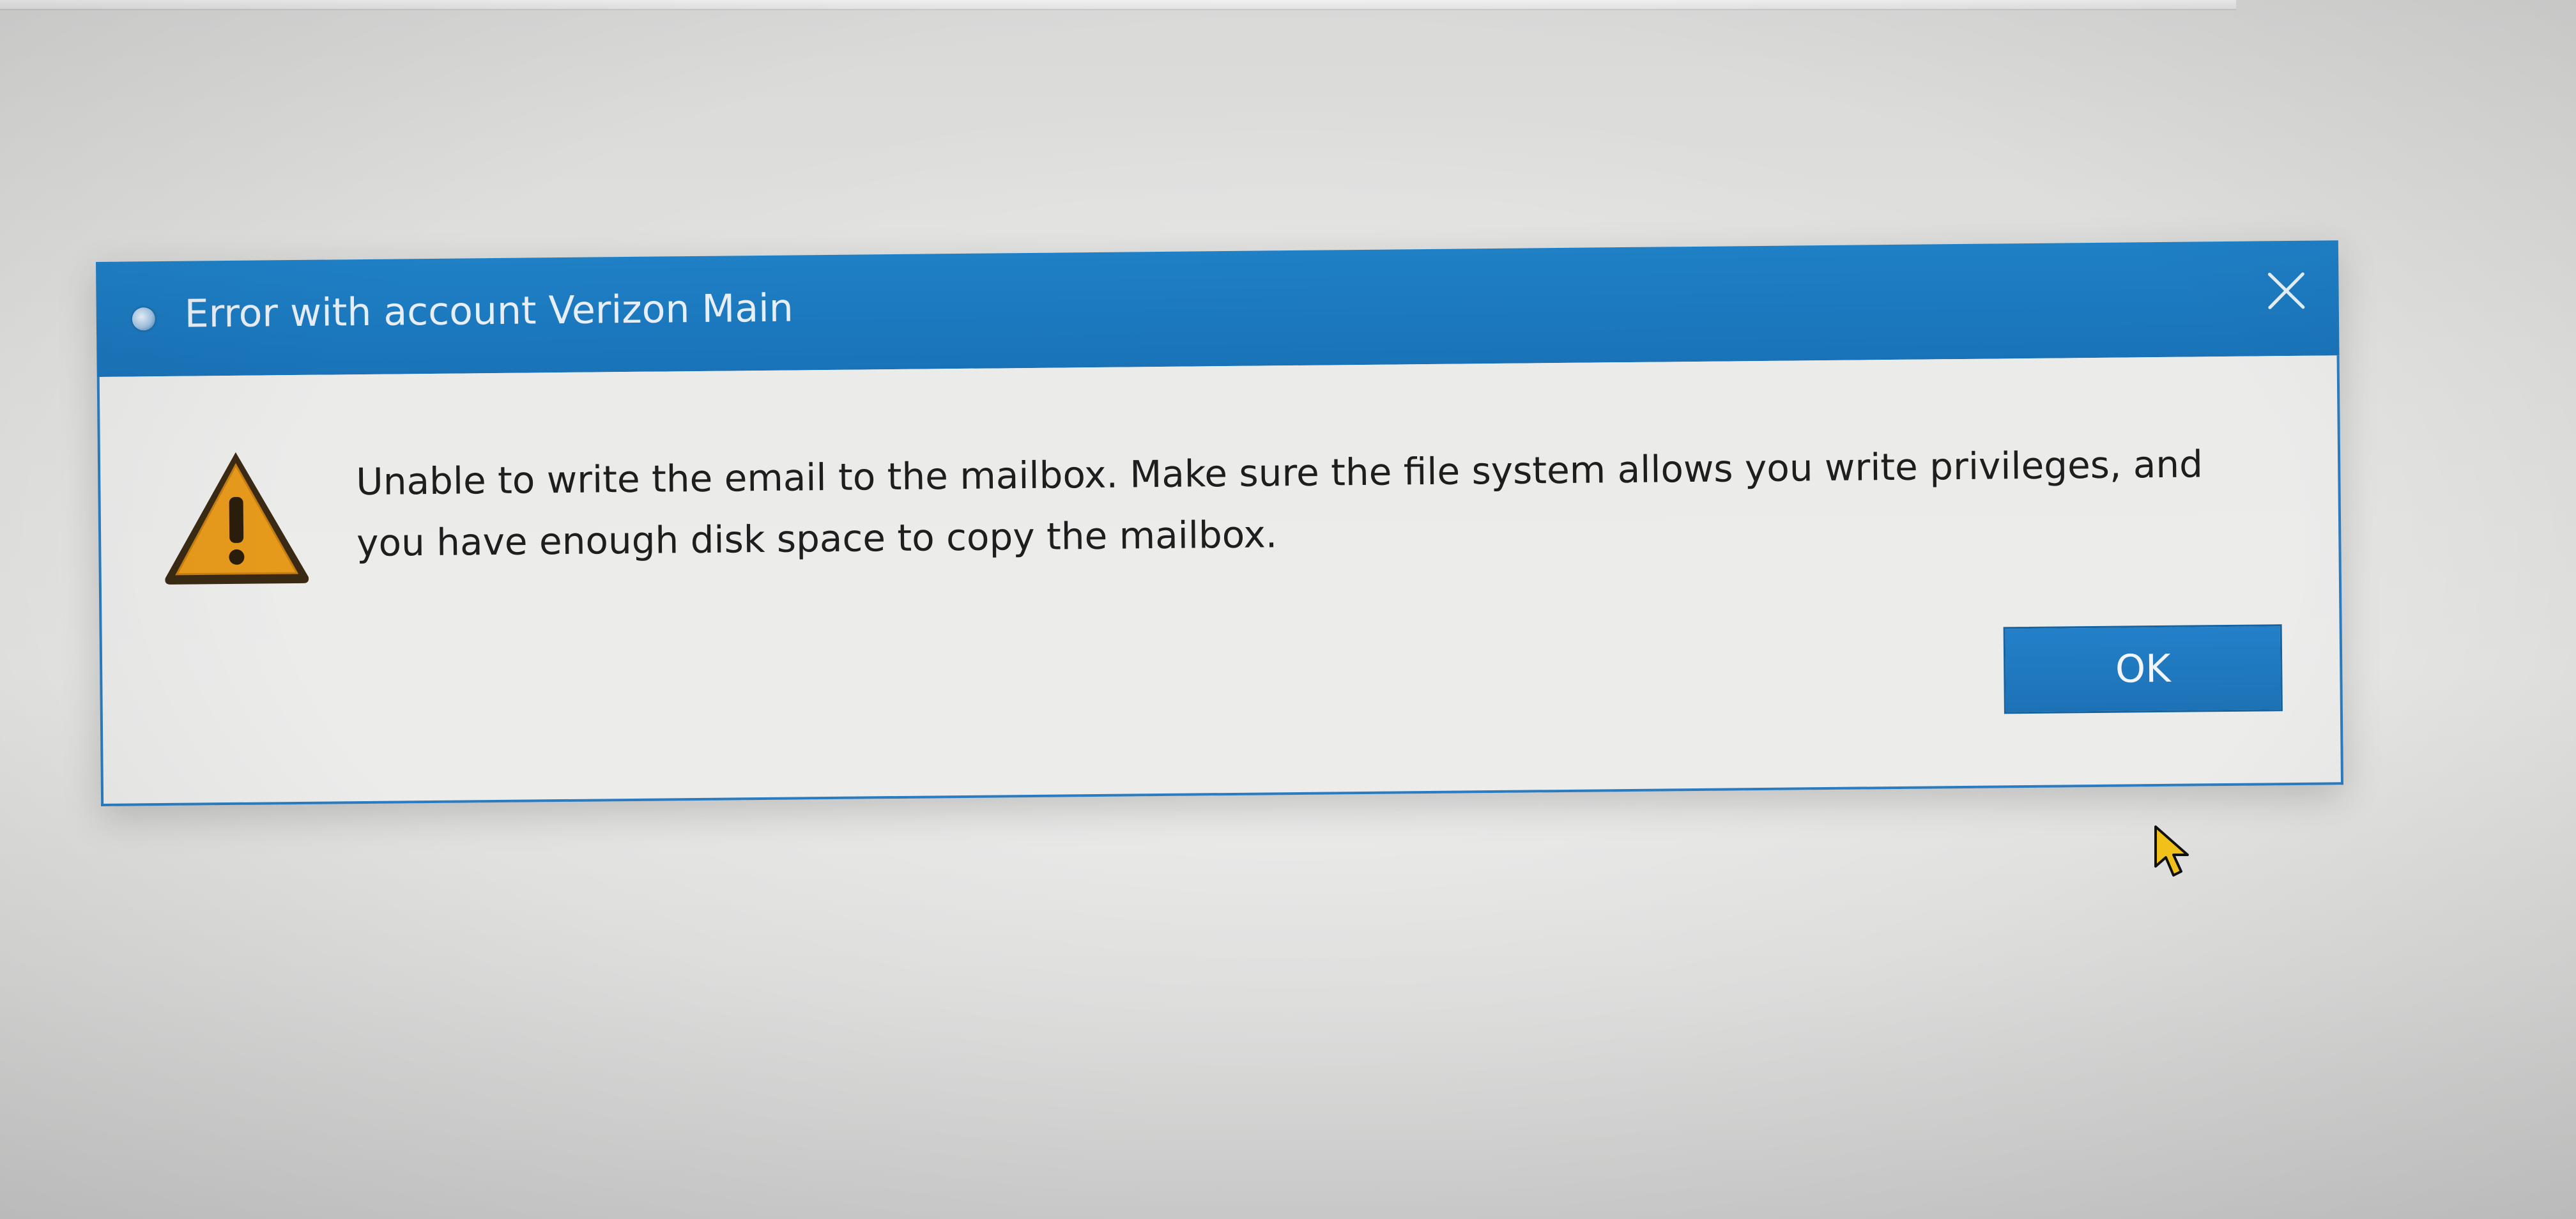 This screenshot has height=1219, width=2576. I want to click on close-icon, so click(2286, 290).